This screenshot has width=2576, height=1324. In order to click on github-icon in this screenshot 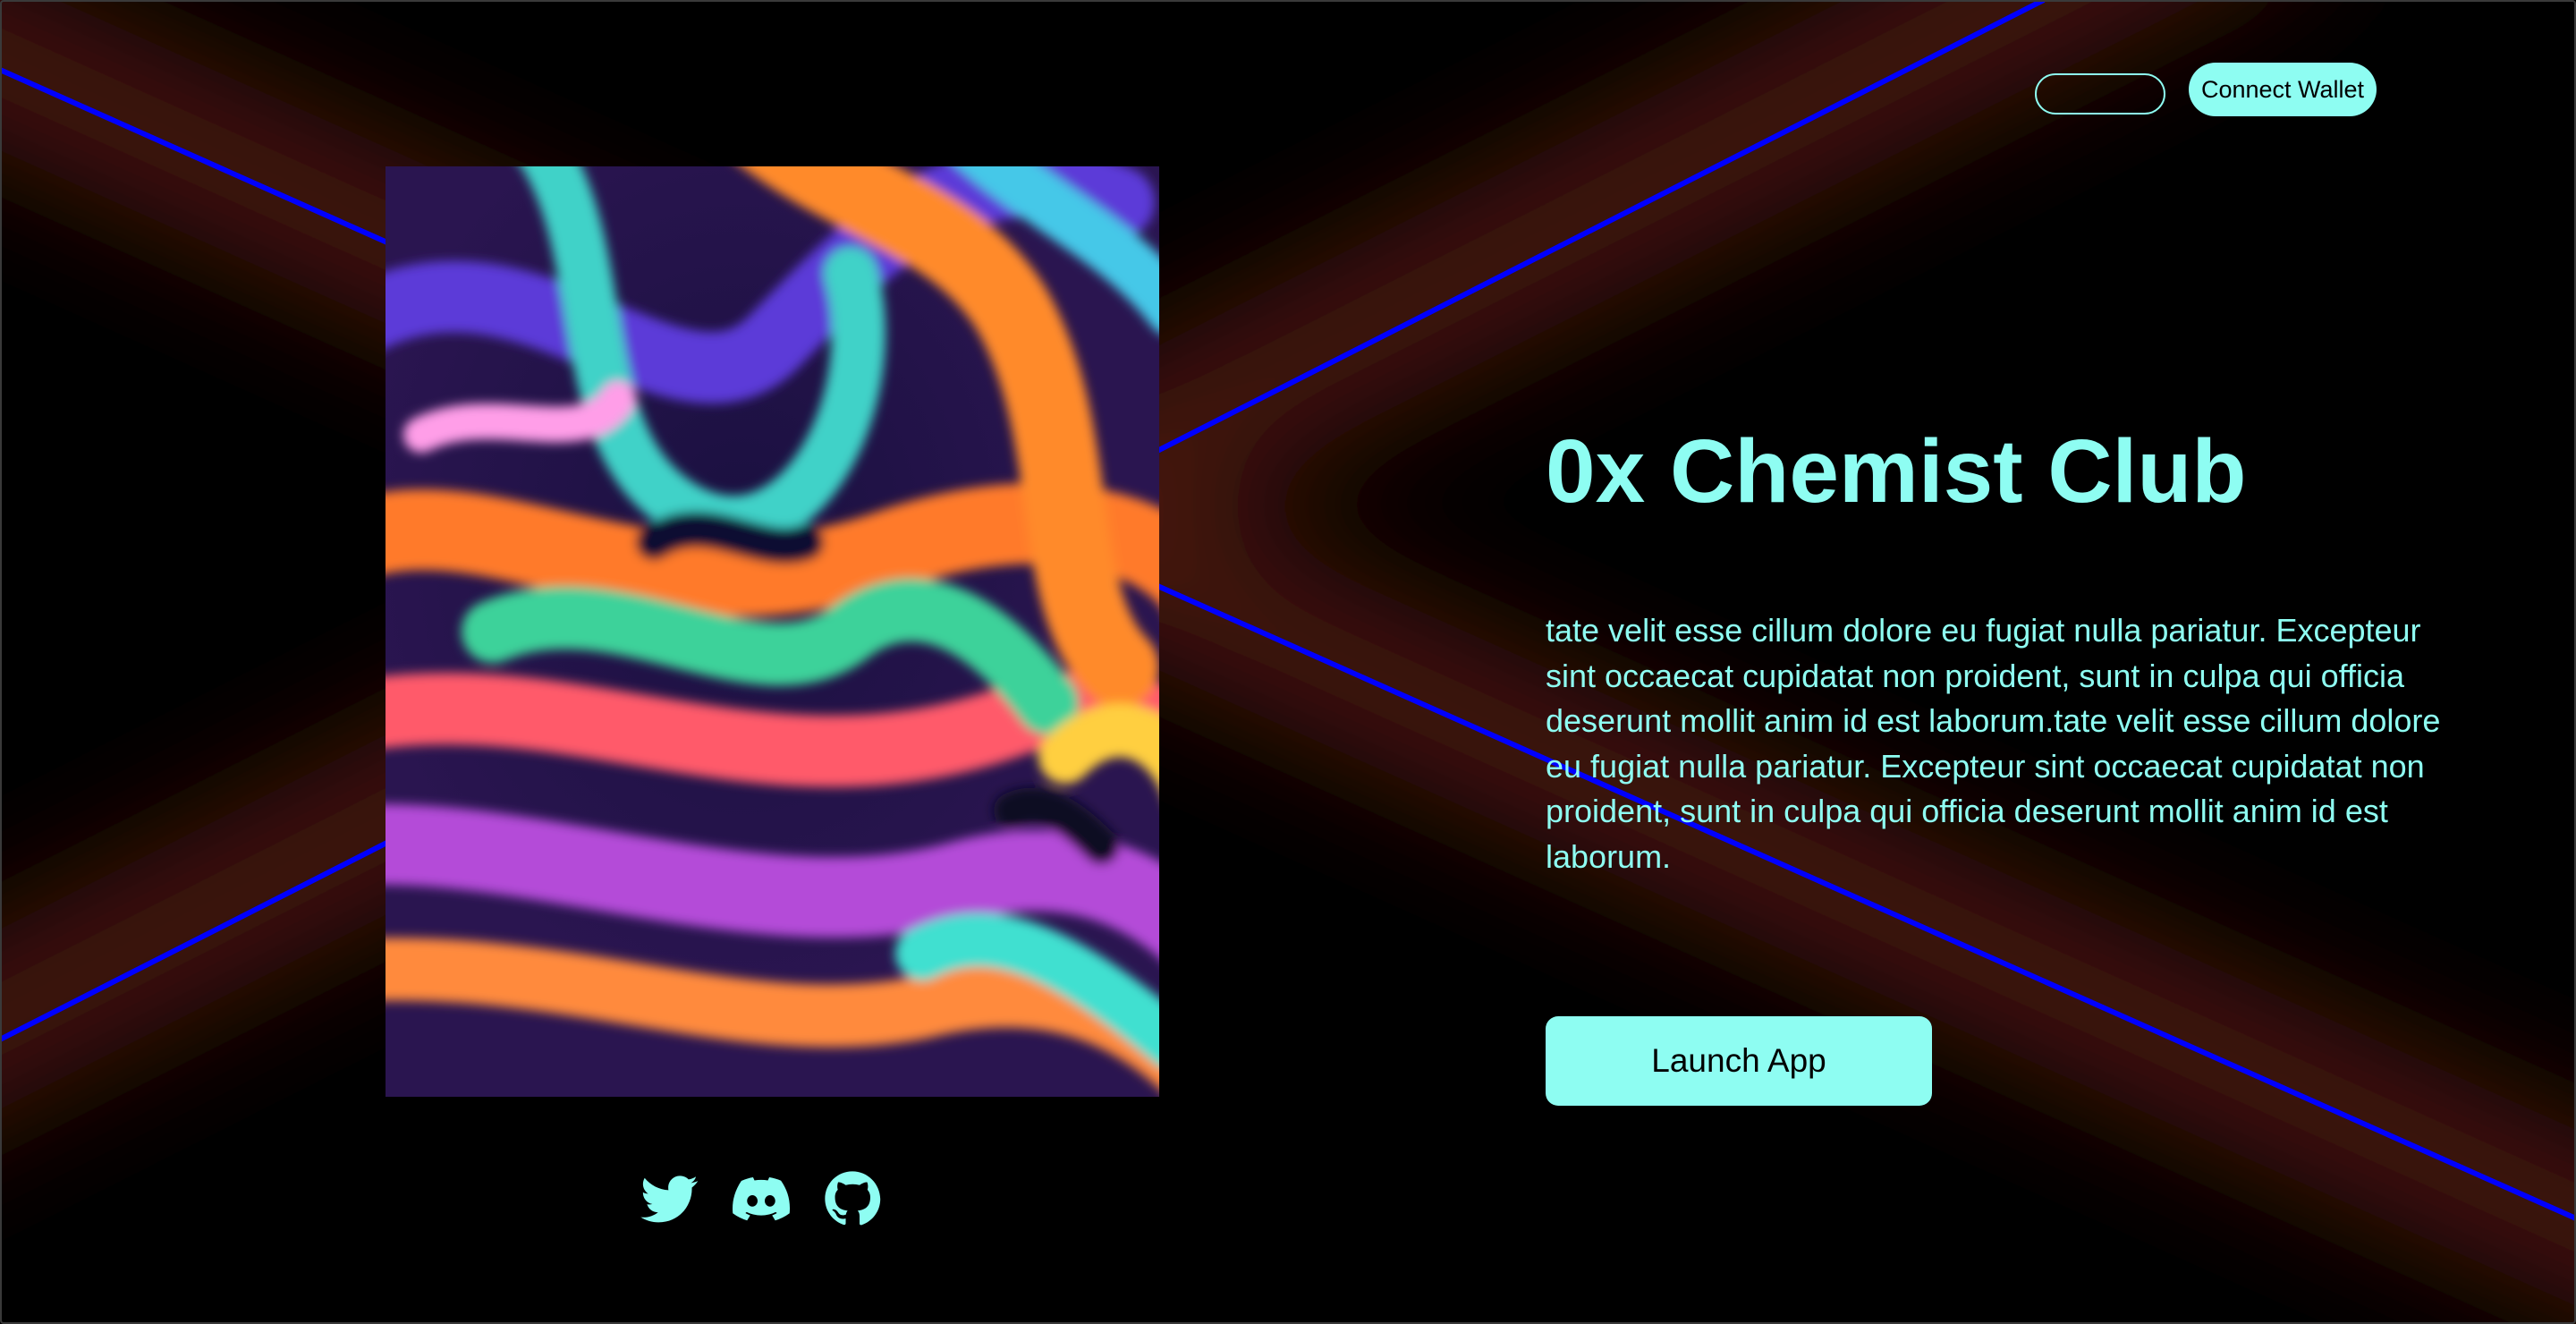, I will do `click(852, 1198)`.